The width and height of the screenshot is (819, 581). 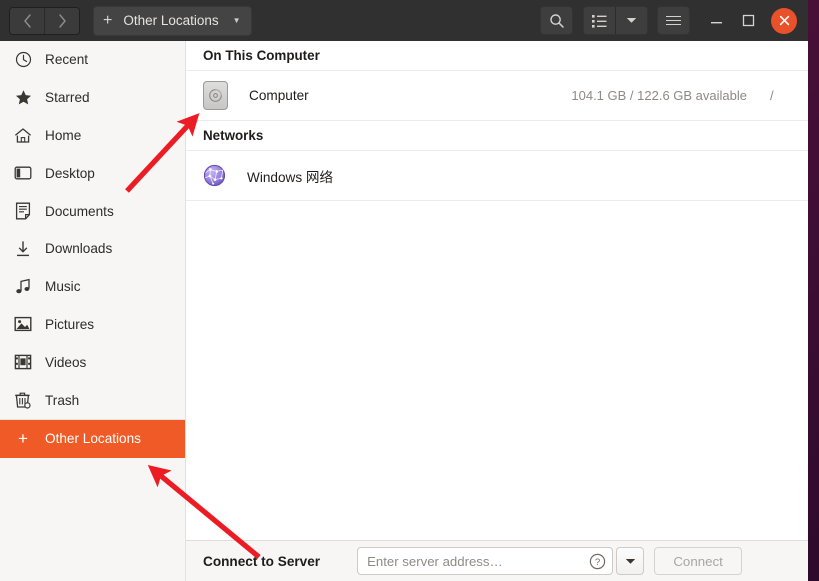 I want to click on sidebar-item-videos: Videos, so click(x=92, y=362).